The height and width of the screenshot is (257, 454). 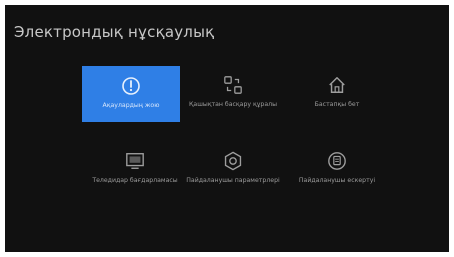 What do you see at coordinates (337, 104) in the screenshot?
I see `tile-label: Бастапқы бет` at bounding box center [337, 104].